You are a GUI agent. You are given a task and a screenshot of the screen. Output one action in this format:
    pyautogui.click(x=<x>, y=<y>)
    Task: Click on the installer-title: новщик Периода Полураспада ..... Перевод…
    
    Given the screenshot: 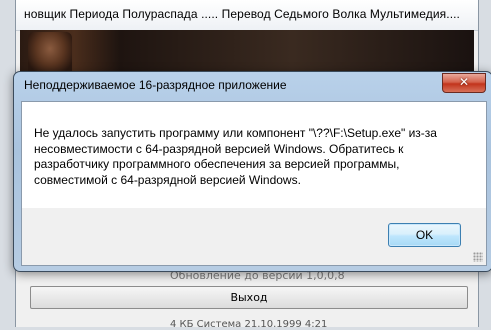 What is the action you would take?
    pyautogui.click(x=242, y=14)
    